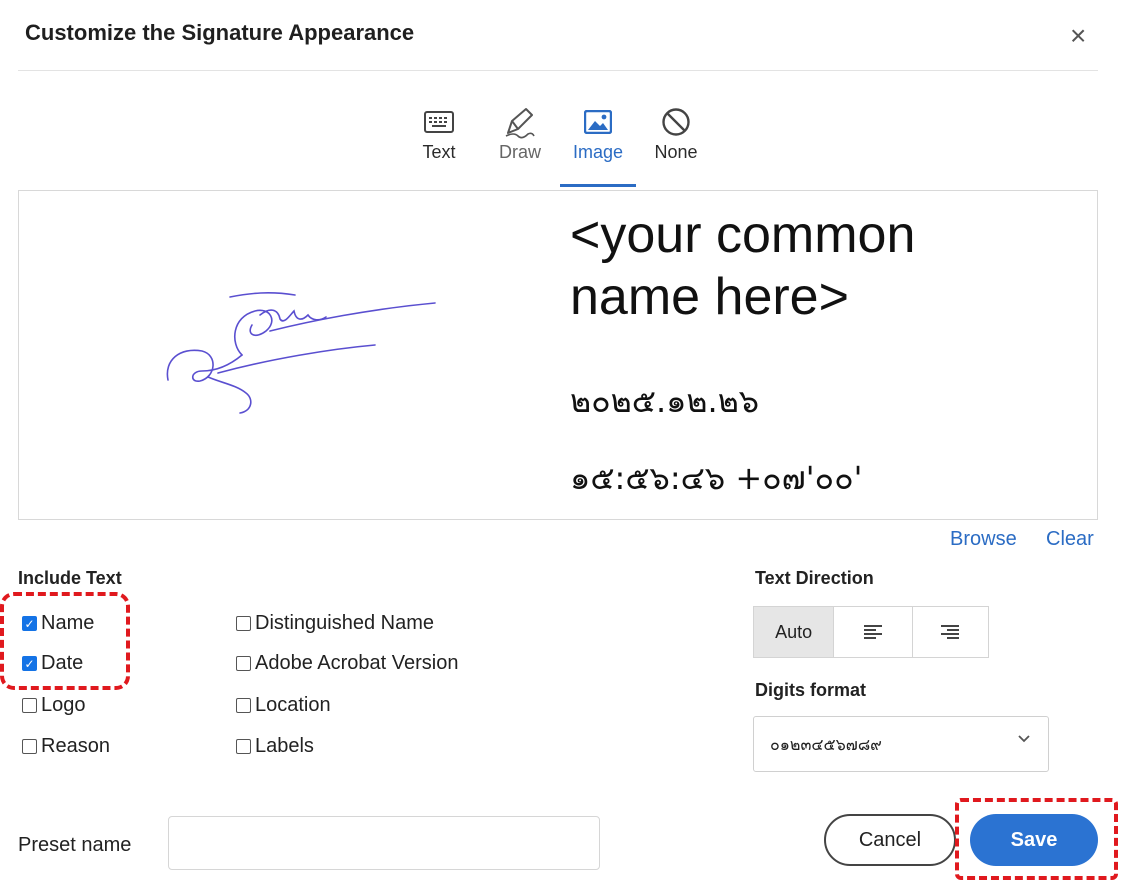 This screenshot has width=1122, height=880. What do you see at coordinates (826, 744) in the screenshot?
I see `digits-format-value: ๐๑๒๓๔๕๖๗๘๙` at bounding box center [826, 744].